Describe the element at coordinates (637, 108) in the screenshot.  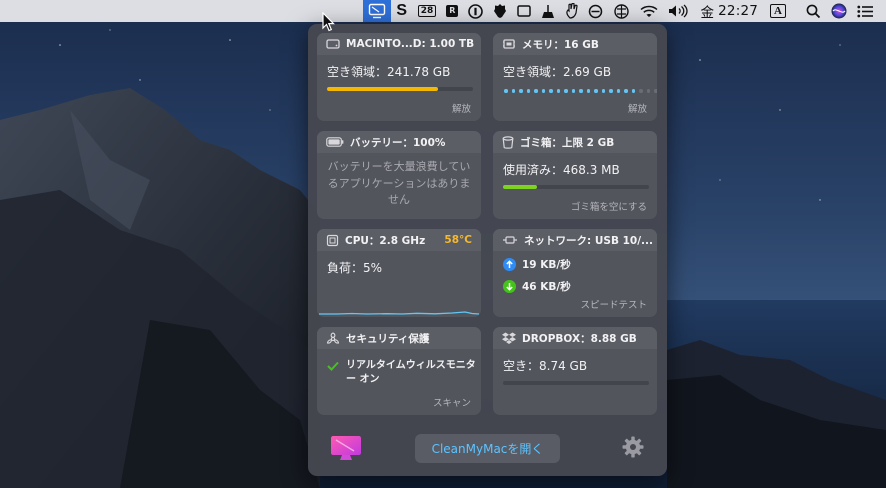
I see `memory-free-up-link: 解放` at that location.